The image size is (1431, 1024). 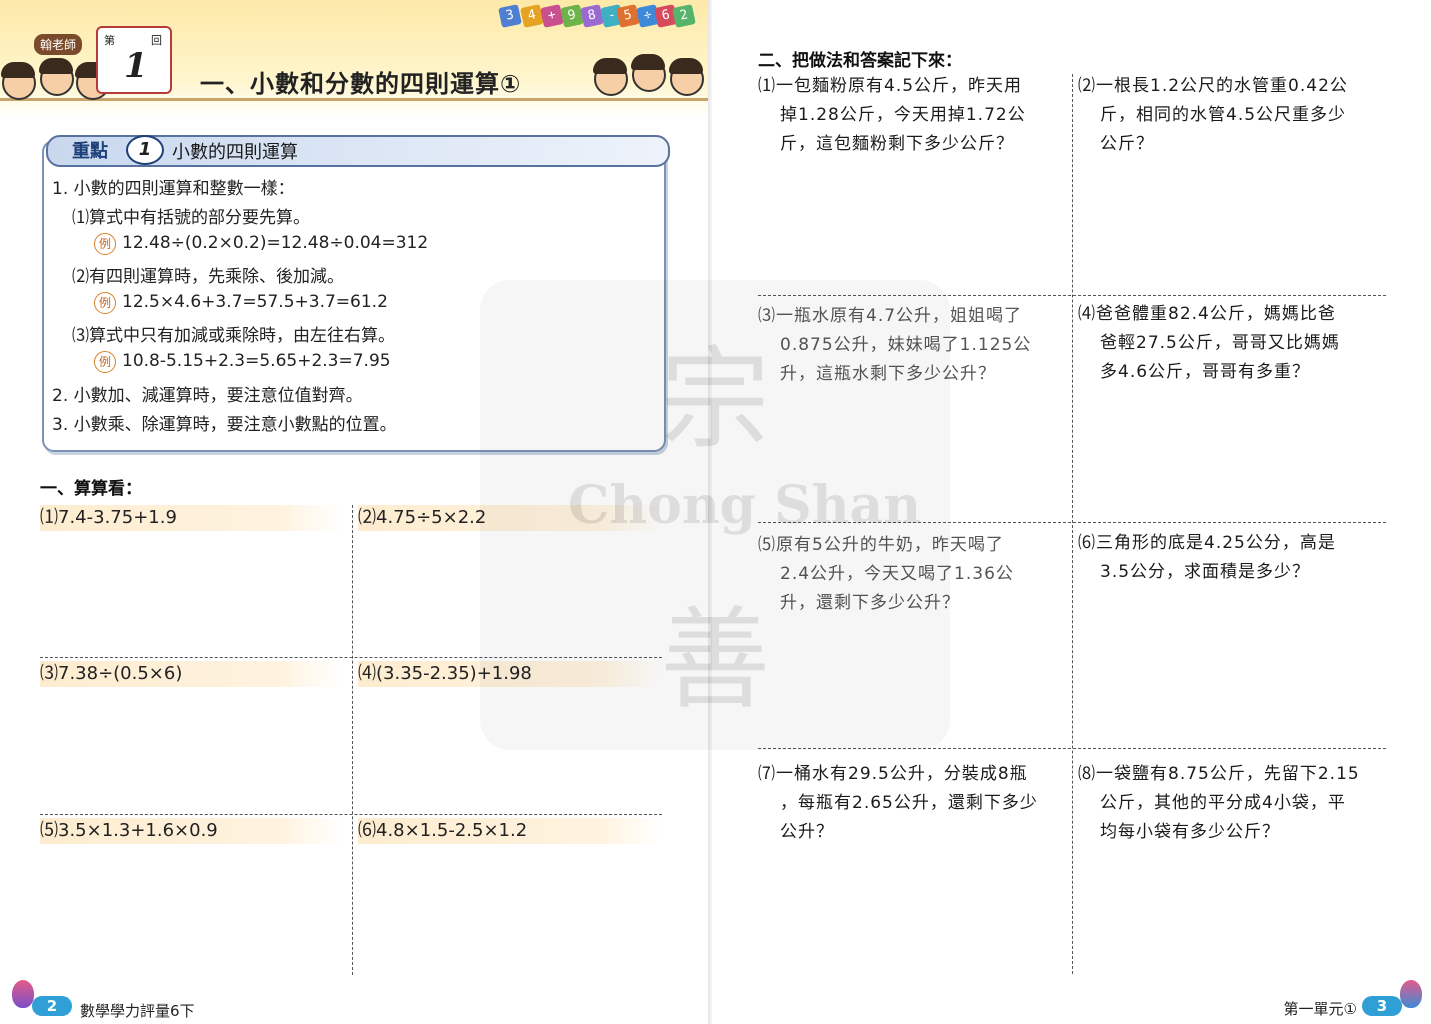 I want to click on problem-number: ⑸, so click(x=767, y=545).